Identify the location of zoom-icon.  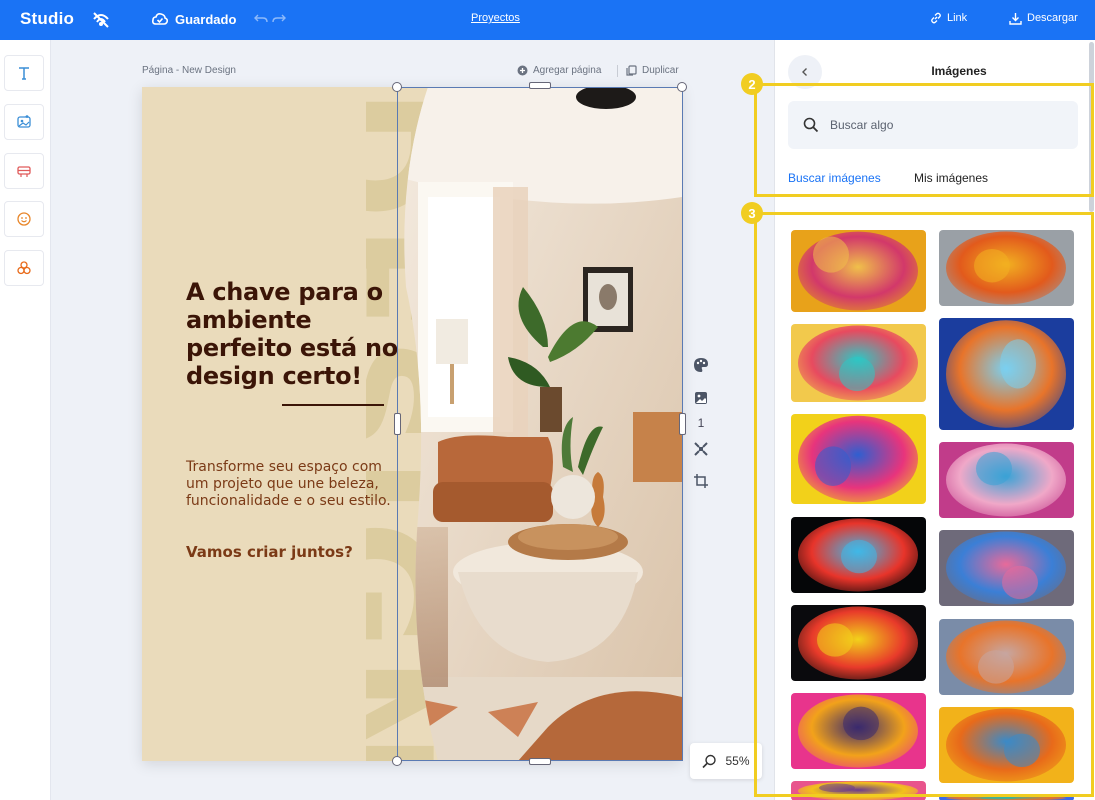
(709, 761).